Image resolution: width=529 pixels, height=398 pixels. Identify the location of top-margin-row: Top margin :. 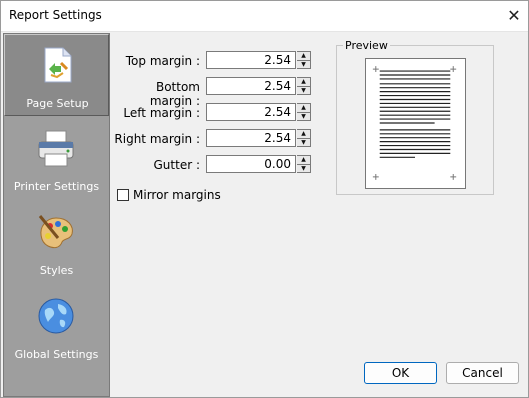
(156, 61).